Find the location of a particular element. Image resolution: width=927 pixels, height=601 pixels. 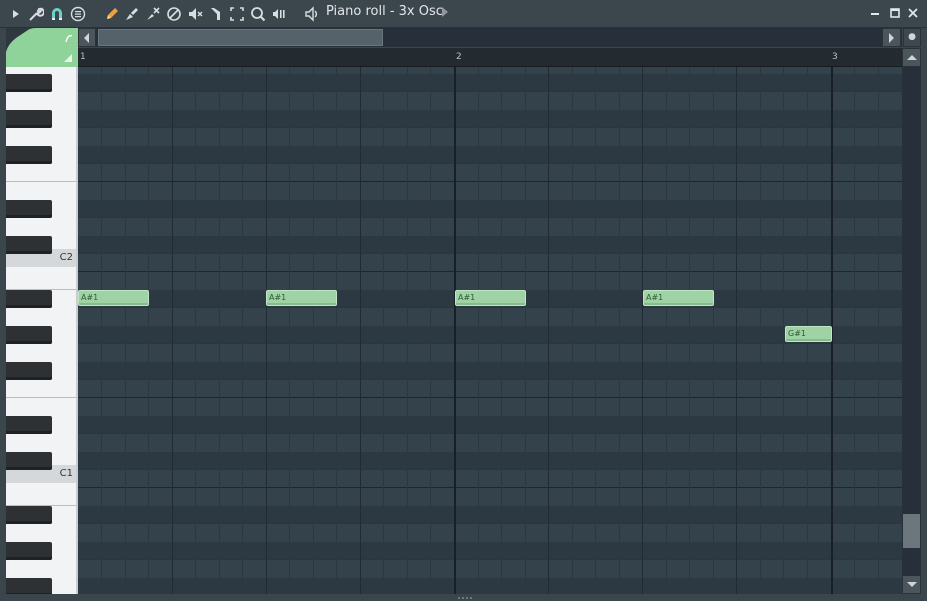

speaker-icon is located at coordinates (312, 14).